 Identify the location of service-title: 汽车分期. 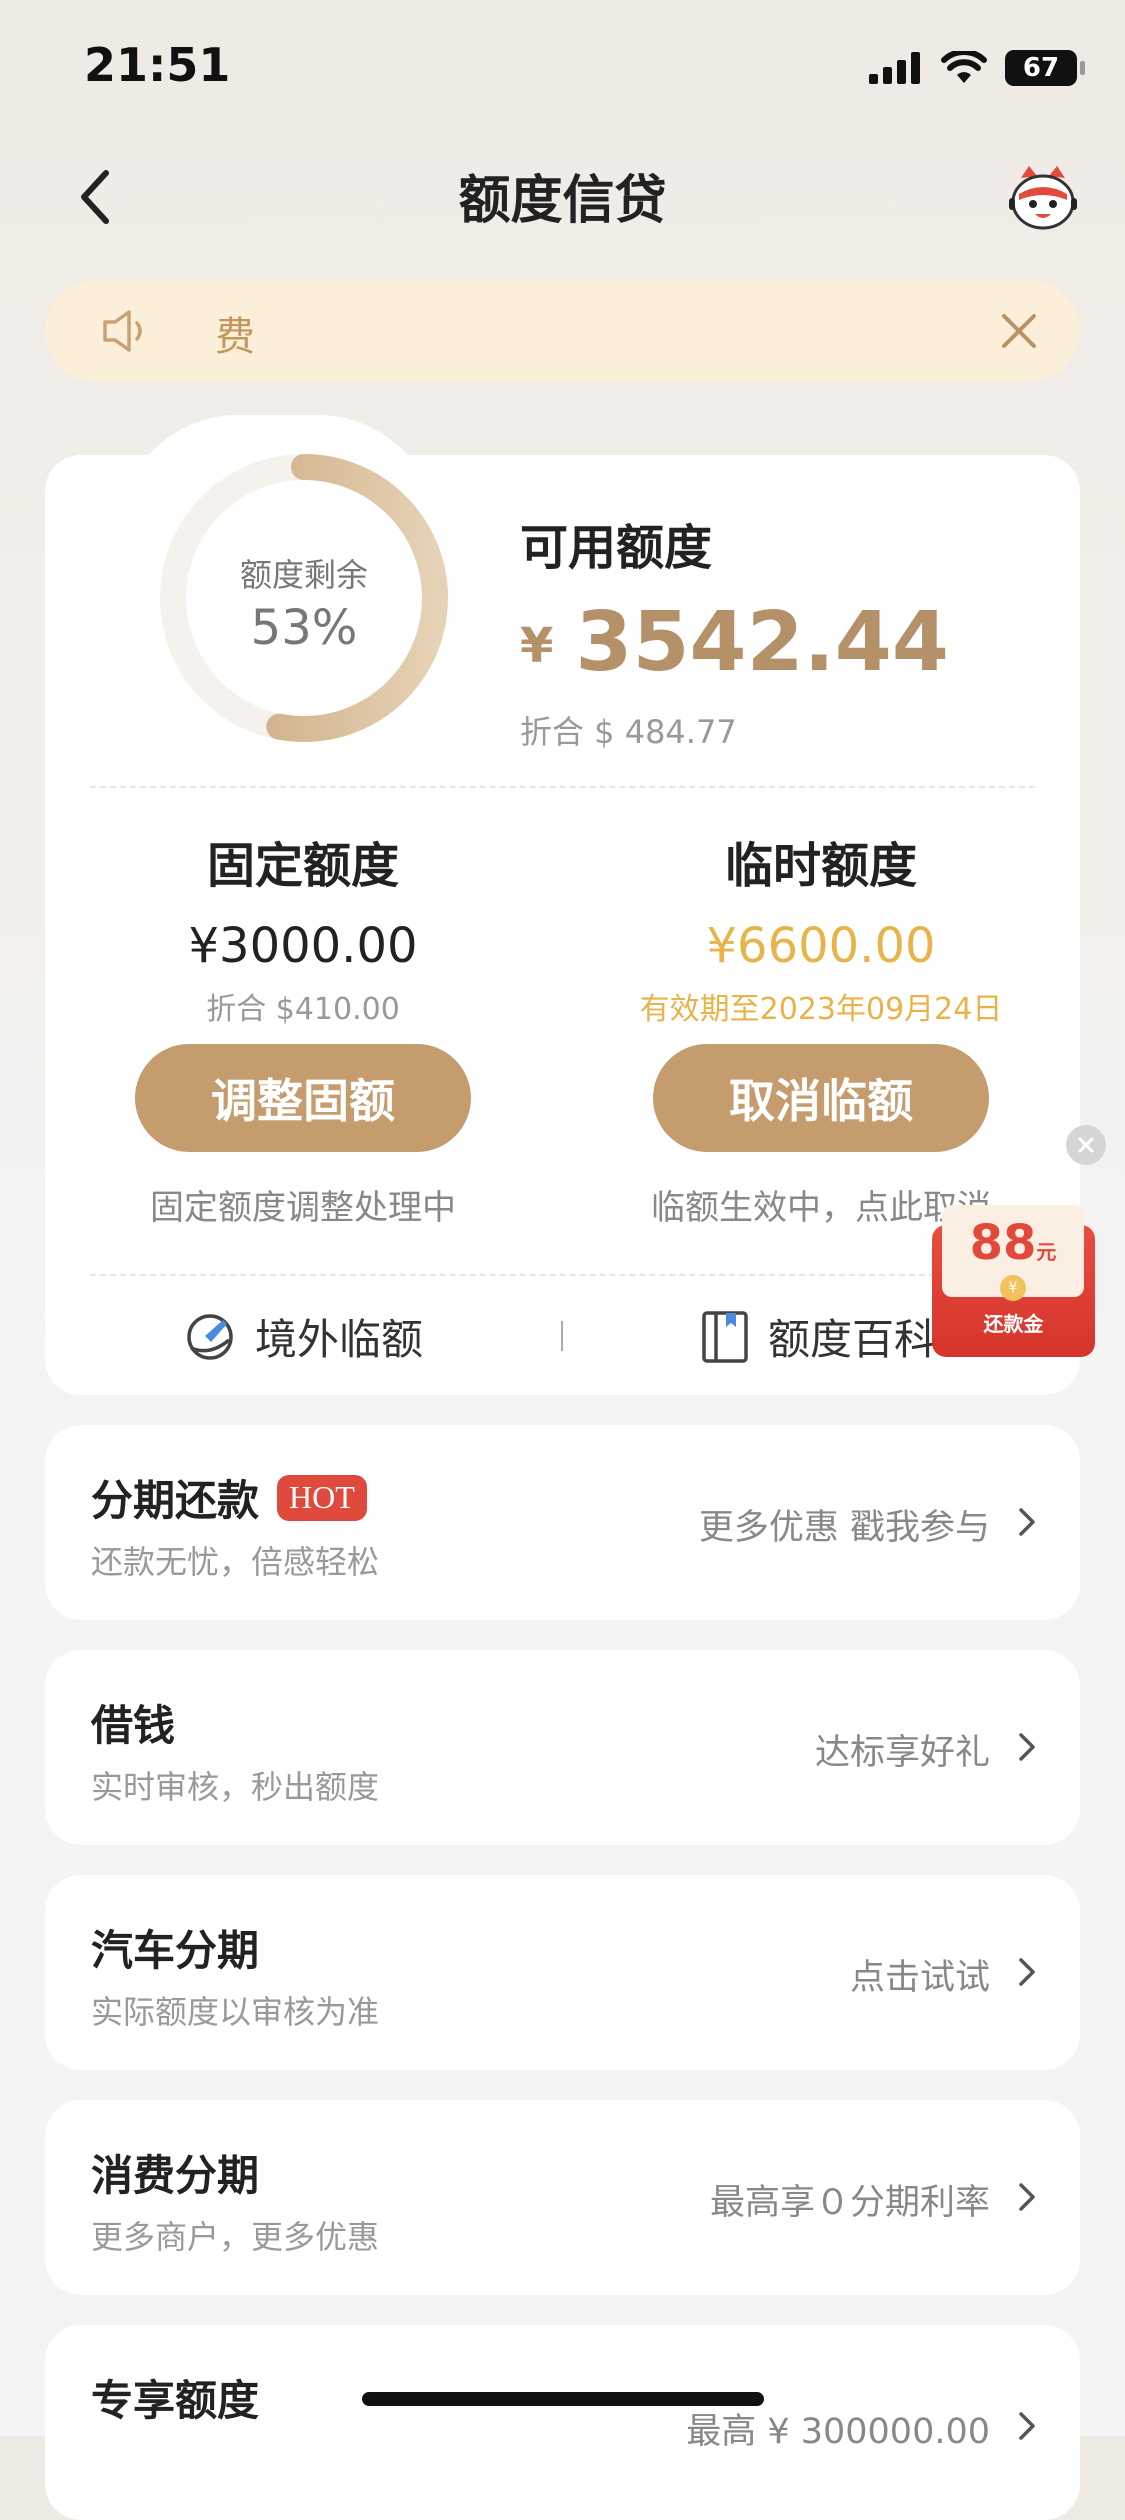
(175, 1950).